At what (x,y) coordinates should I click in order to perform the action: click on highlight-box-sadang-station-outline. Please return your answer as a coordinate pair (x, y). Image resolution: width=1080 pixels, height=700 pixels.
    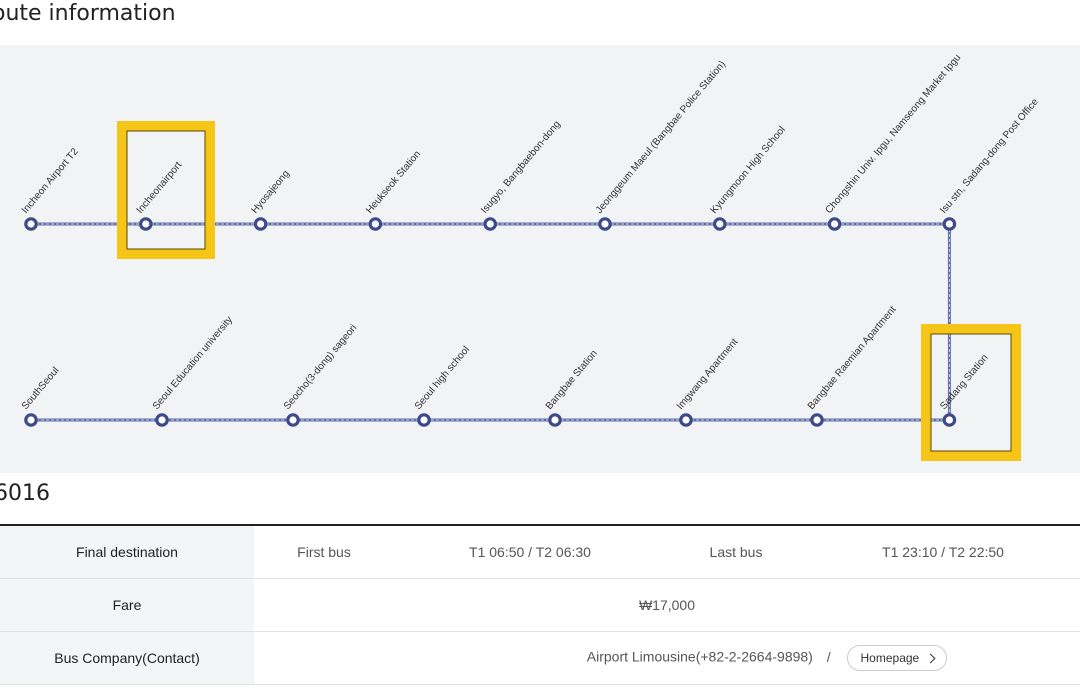
    Looking at the image, I should click on (971, 392).